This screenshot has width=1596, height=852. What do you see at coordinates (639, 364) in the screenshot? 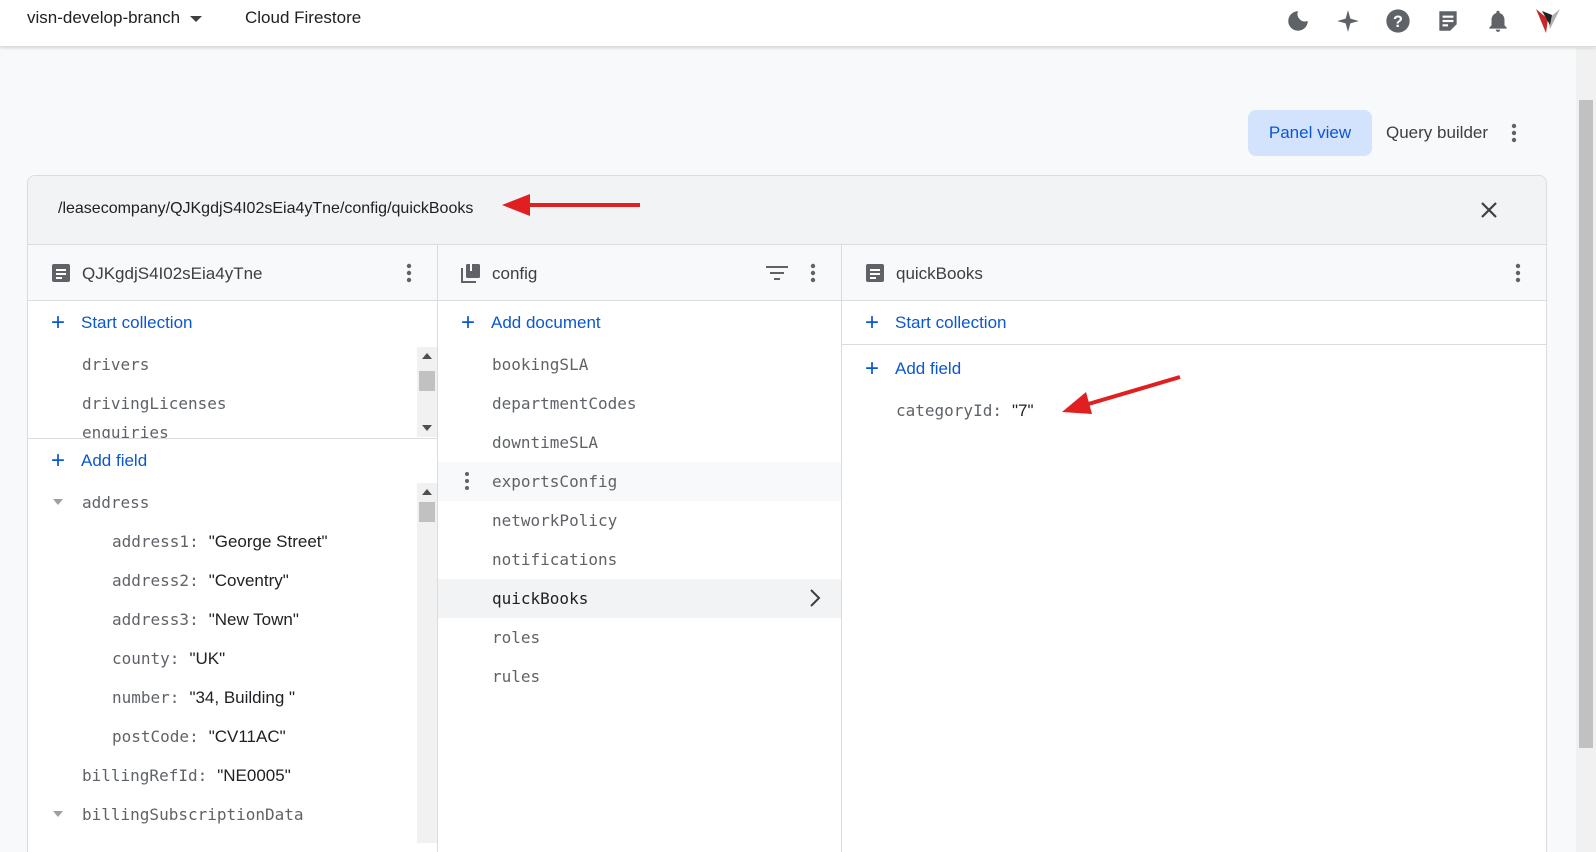
I see `document-item: bookingSLA` at bounding box center [639, 364].